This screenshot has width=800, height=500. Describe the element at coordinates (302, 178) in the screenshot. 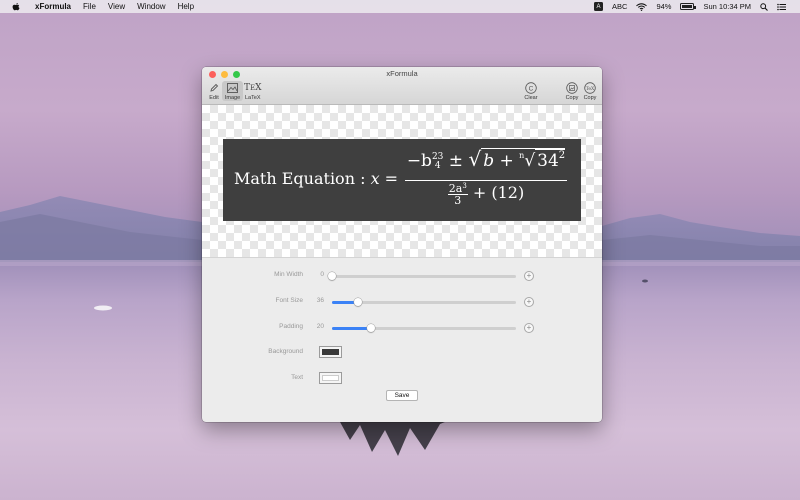

I see `equation-prefix: Math Equation :` at that location.